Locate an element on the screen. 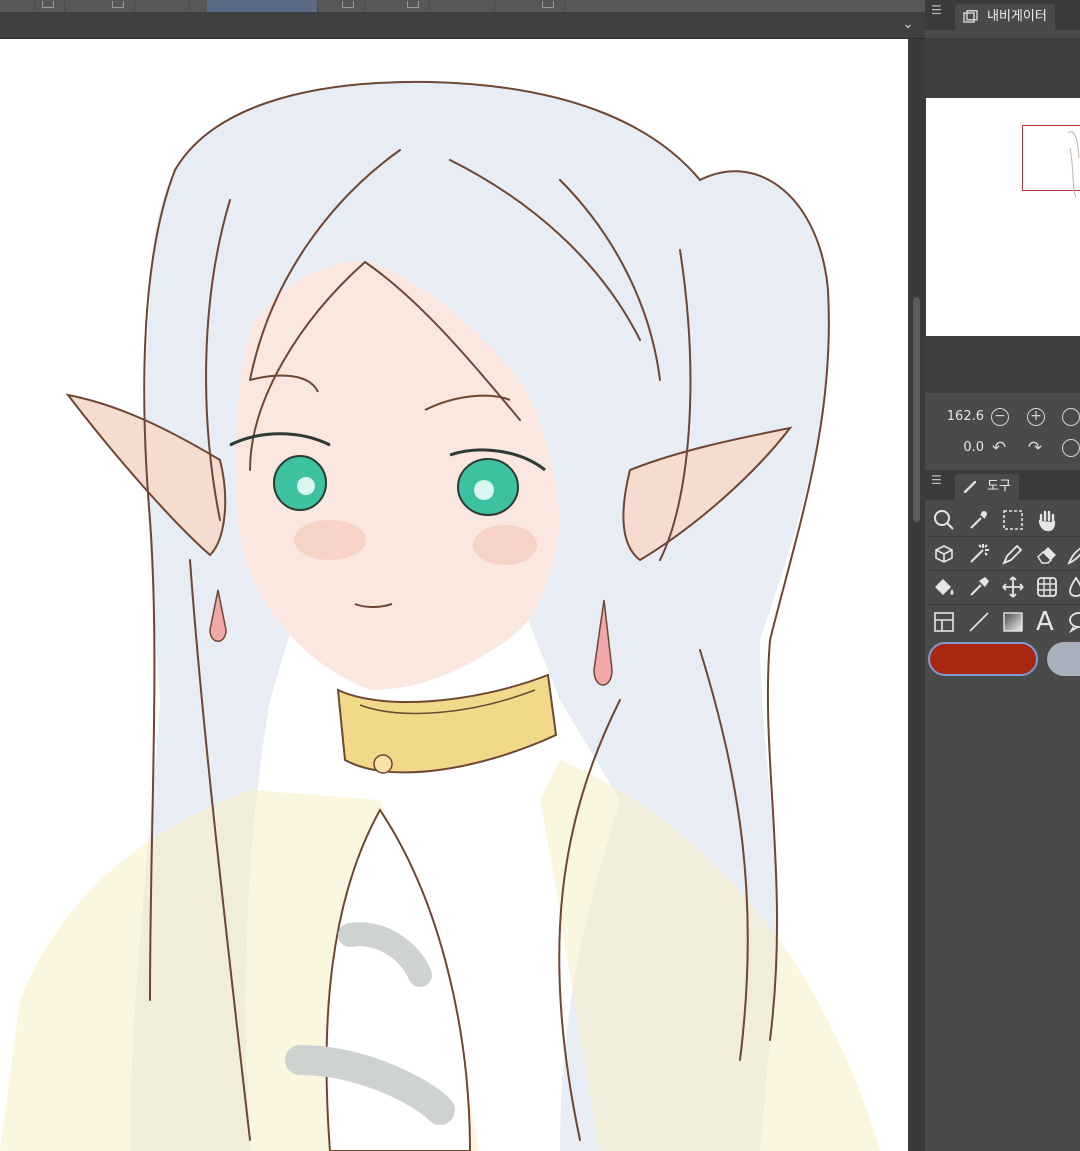 The height and width of the screenshot is (1151, 1080). chevron-down-icon: ⌄ is located at coordinates (908, 24).